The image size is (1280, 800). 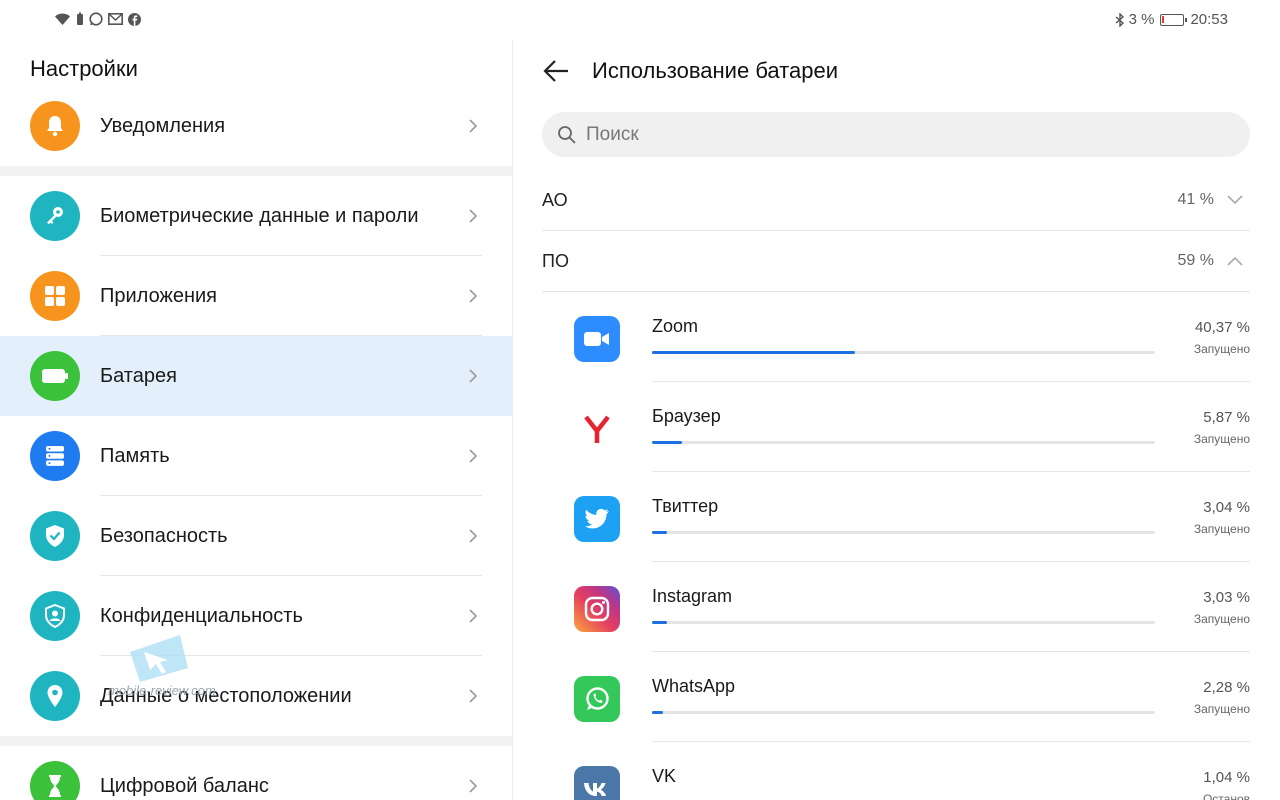 What do you see at coordinates (1235, 200) in the screenshot?
I see `chevron-down-icon` at bounding box center [1235, 200].